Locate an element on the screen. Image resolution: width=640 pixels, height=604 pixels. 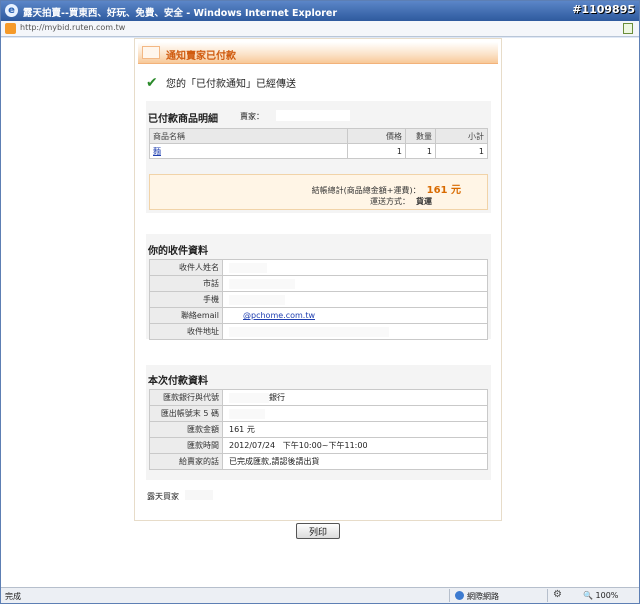
envelope-icon is located at coordinates (151, 52).